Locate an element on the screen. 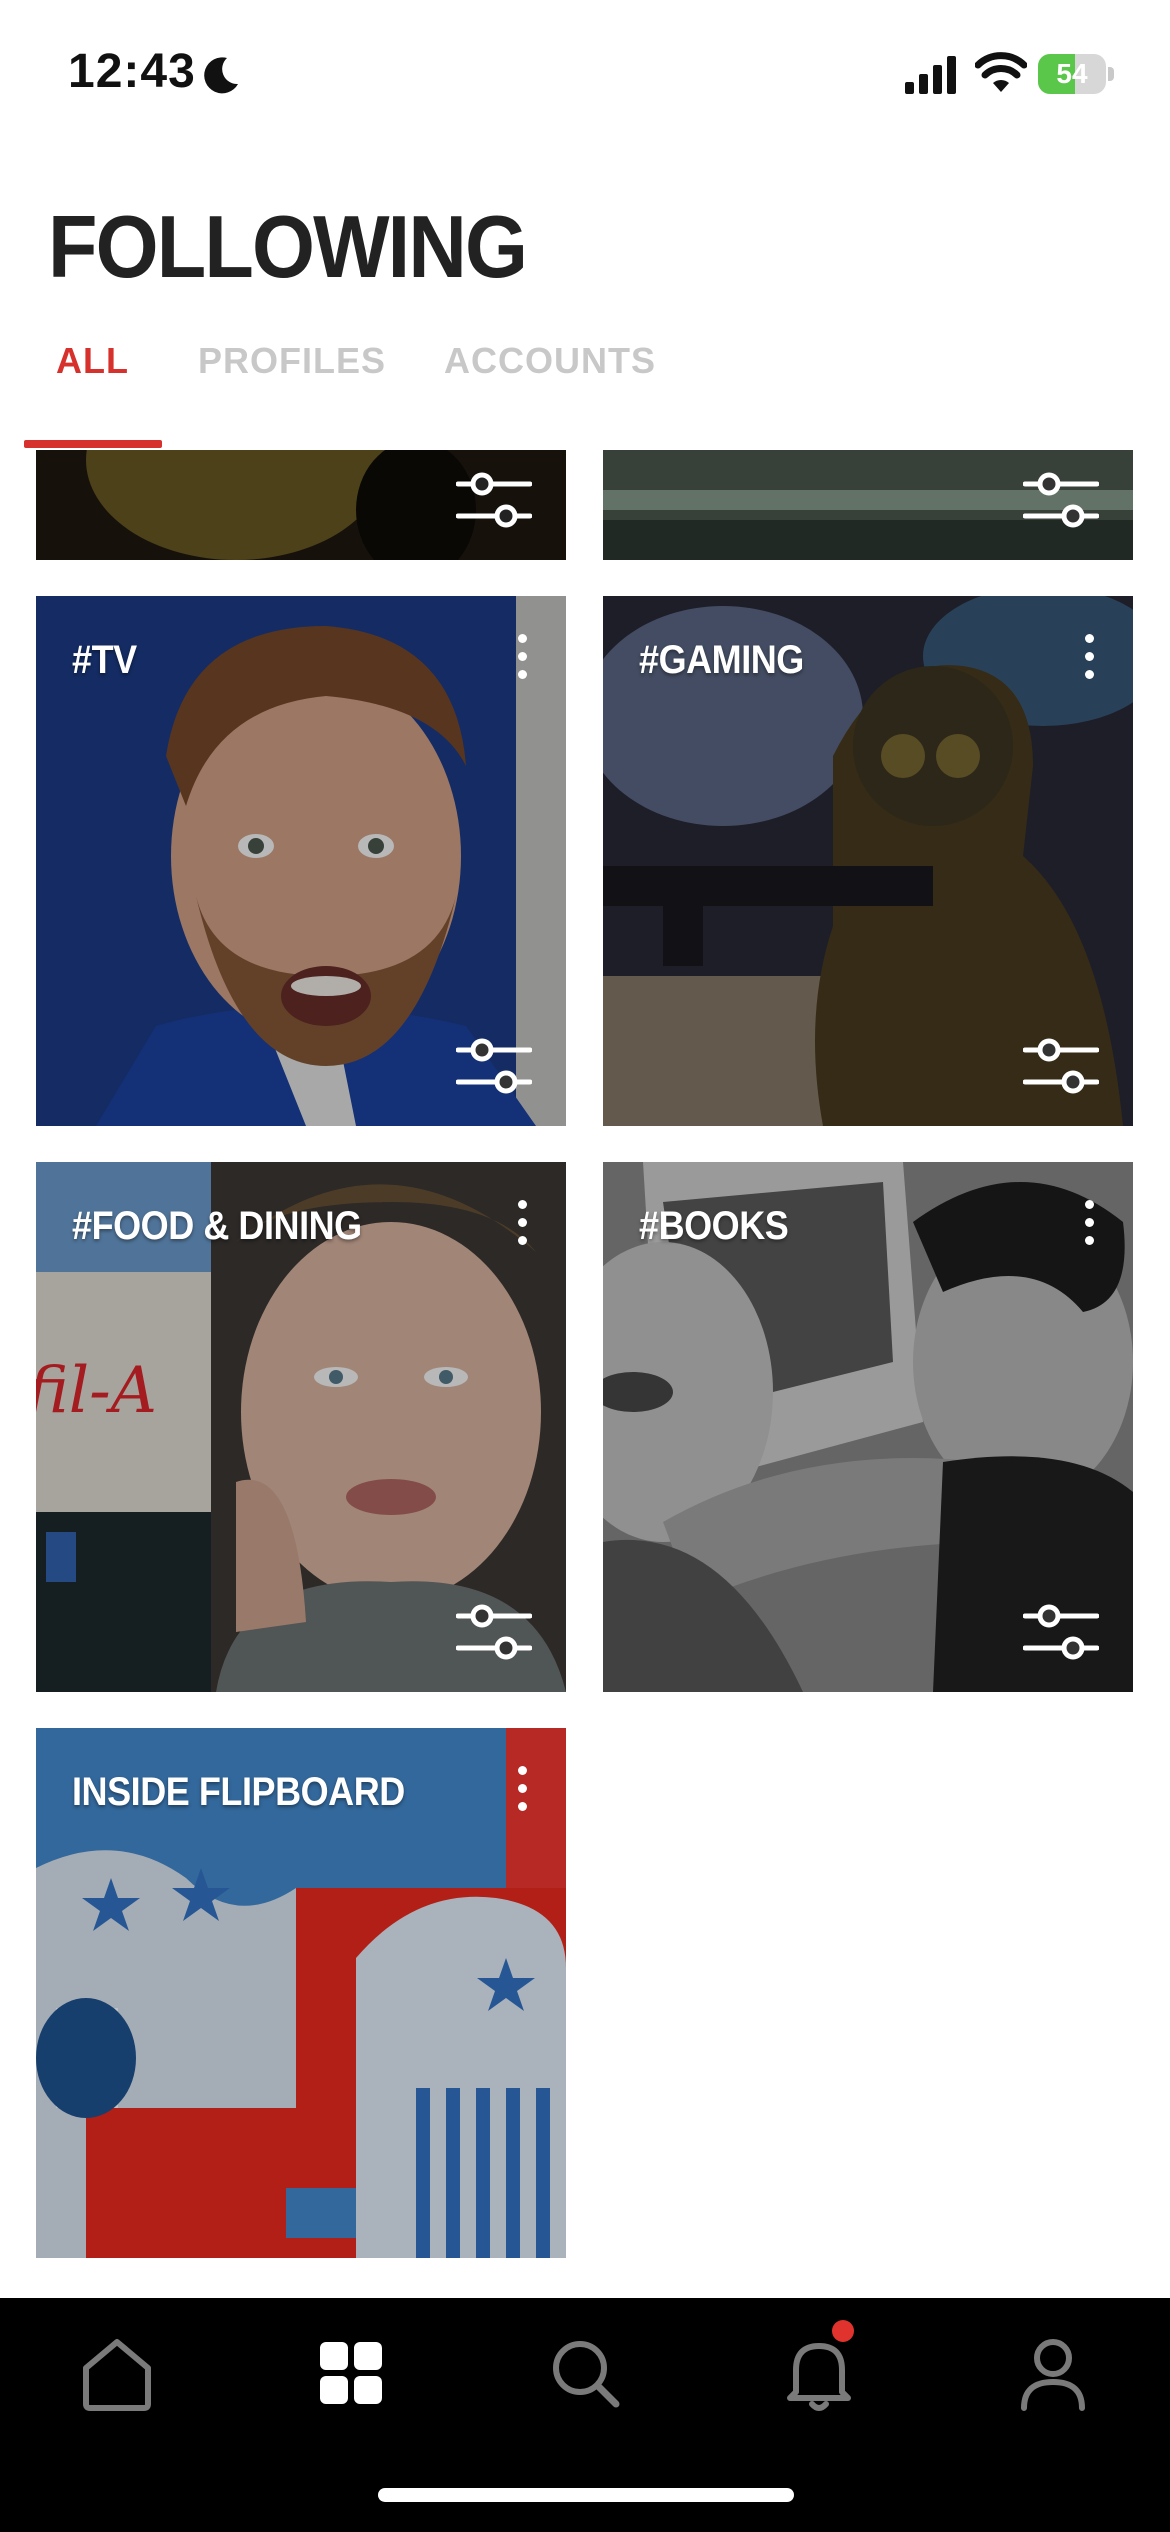  tile-title: #BOOKS is located at coordinates (714, 1226).